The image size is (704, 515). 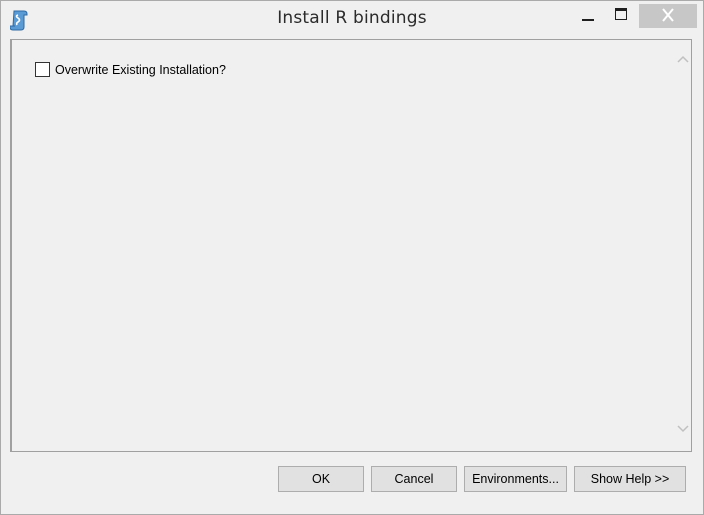 I want to click on show-help-button: Show Help >>, so click(x=630, y=479).